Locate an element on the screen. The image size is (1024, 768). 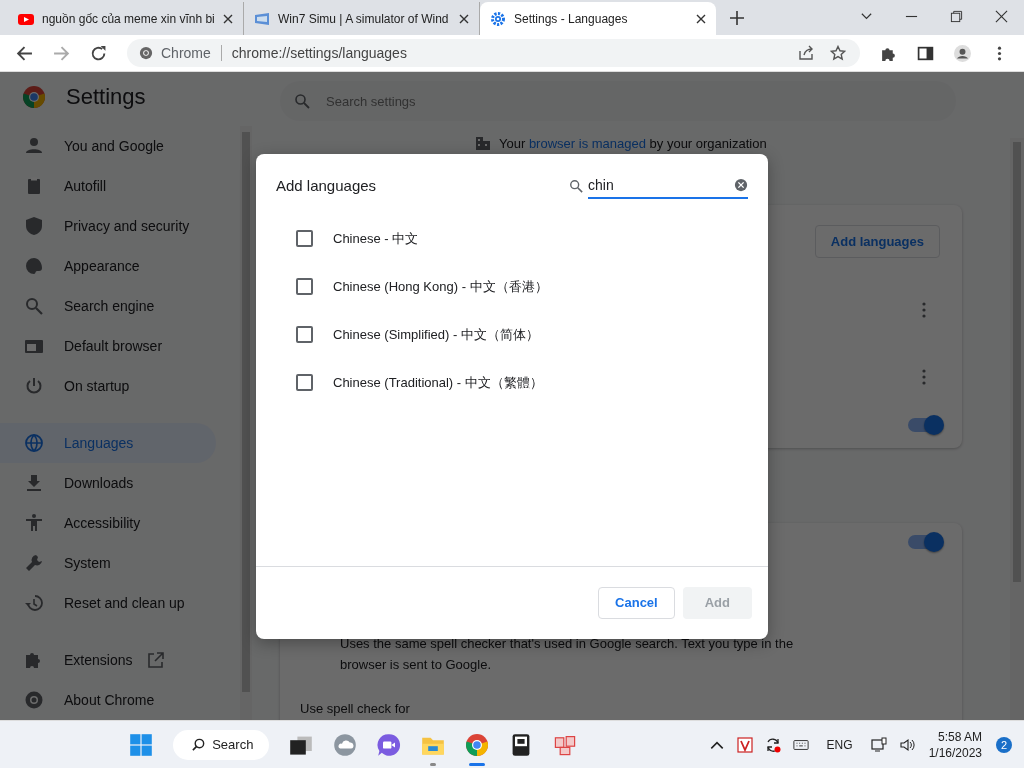
cancel-button: Cancel is located at coordinates (636, 602).